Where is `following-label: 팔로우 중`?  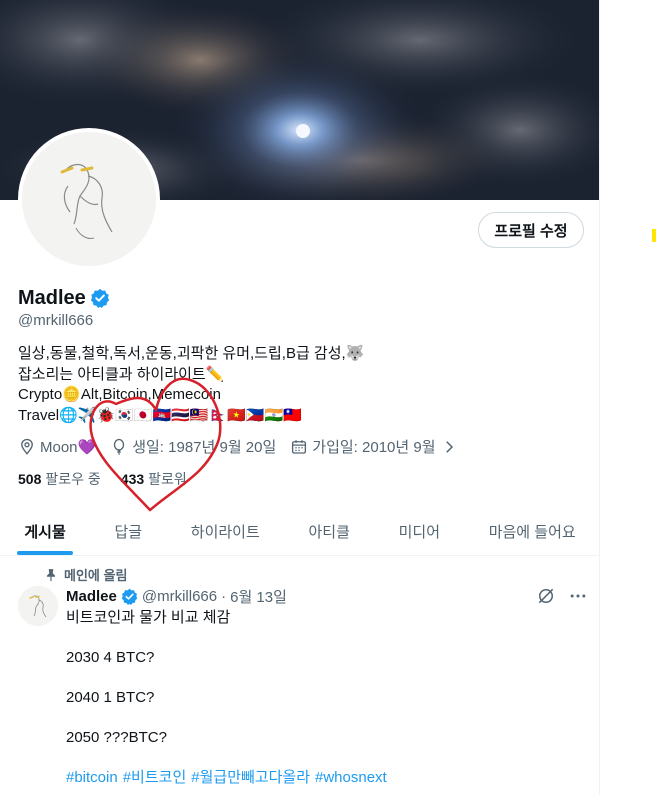
following-label: 팔로우 중 is located at coordinates (73, 479).